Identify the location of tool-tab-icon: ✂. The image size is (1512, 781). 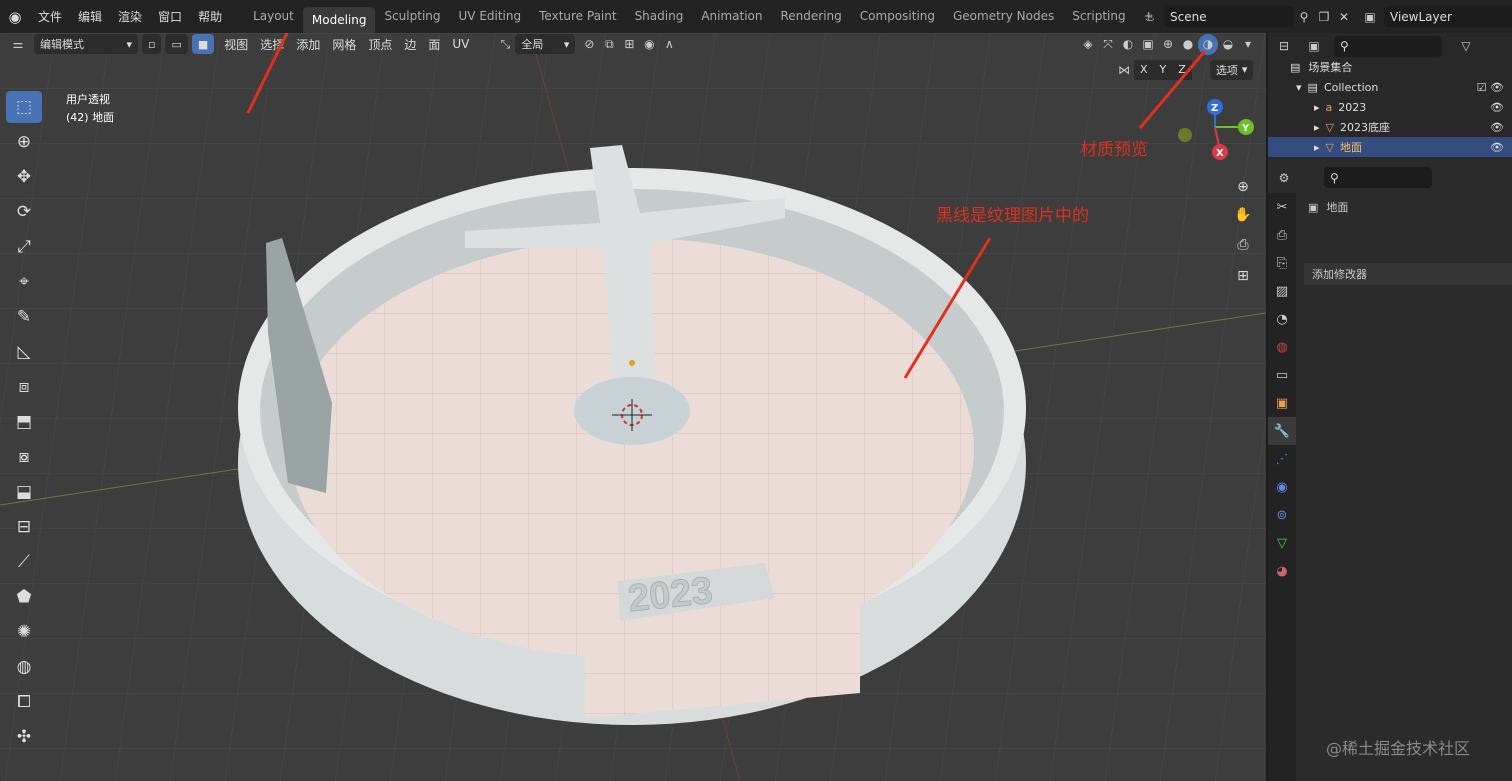
(1282, 207).